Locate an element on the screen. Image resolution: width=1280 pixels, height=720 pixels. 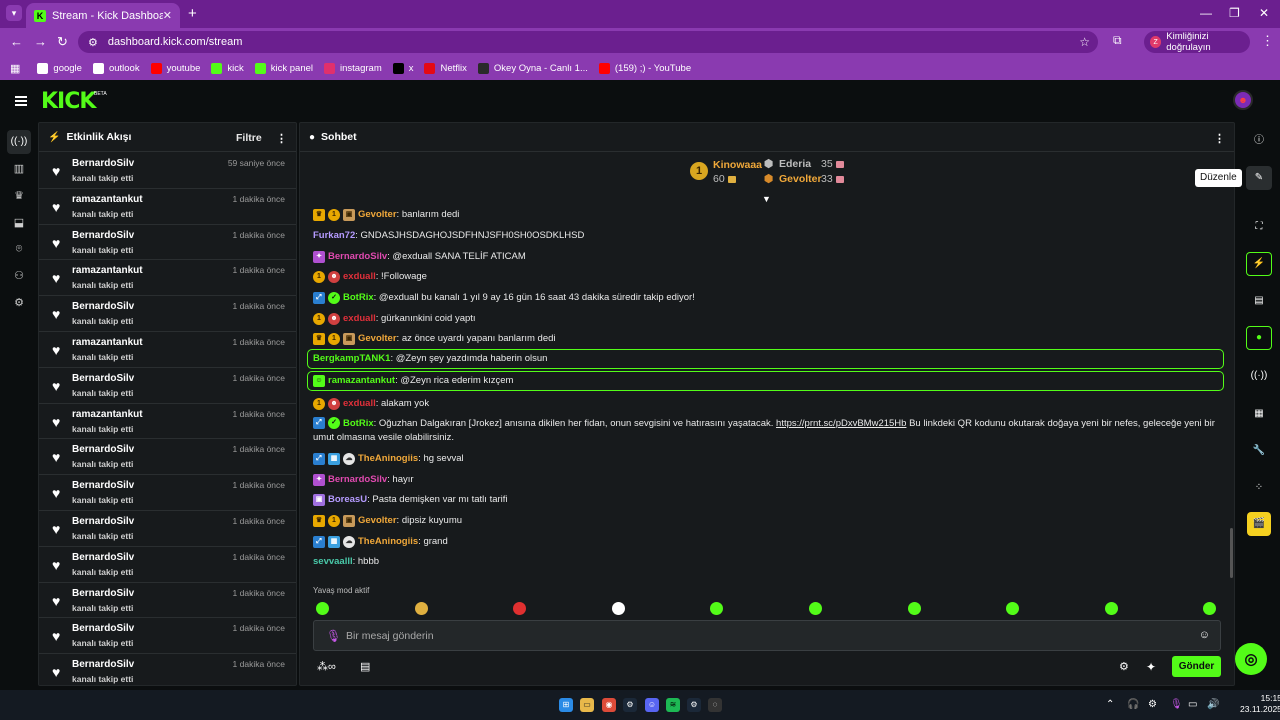
file-explorer-icon: ▭ is located at coordinates (587, 705).